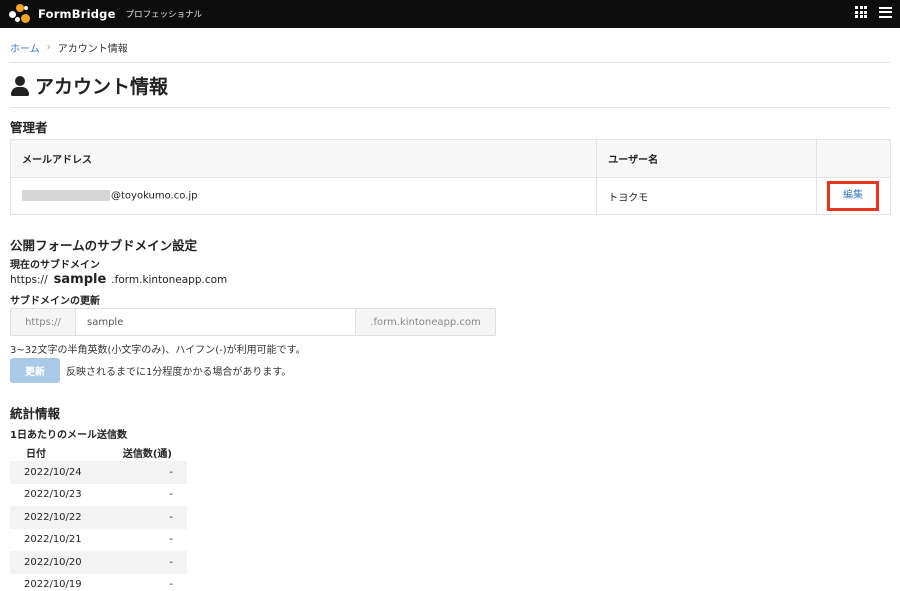 The height and width of the screenshot is (591, 900). I want to click on table-row: 2022/10/21 -, so click(98, 540).